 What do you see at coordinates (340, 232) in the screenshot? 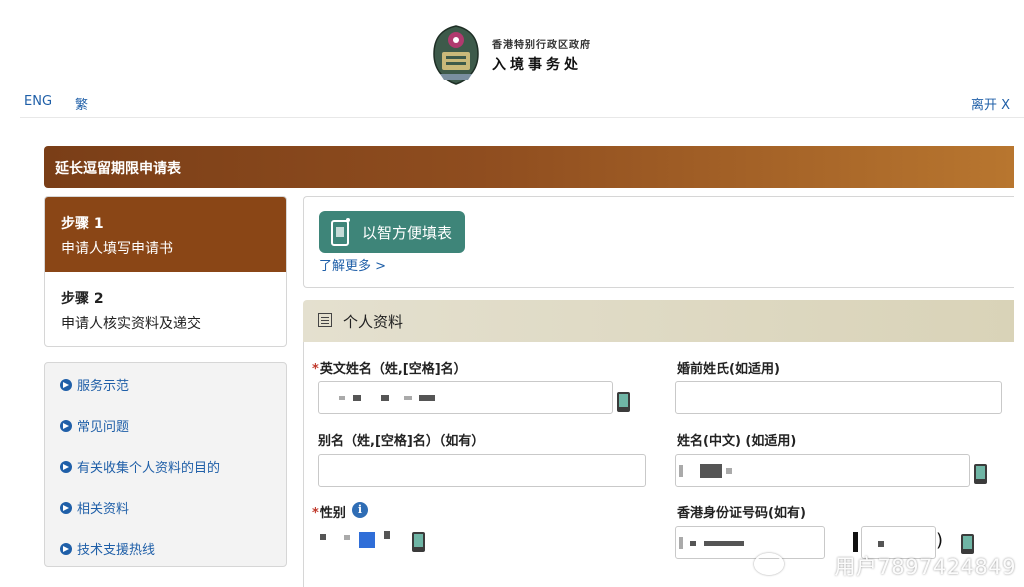
I see `iam-smart-phone-icon` at bounding box center [340, 232].